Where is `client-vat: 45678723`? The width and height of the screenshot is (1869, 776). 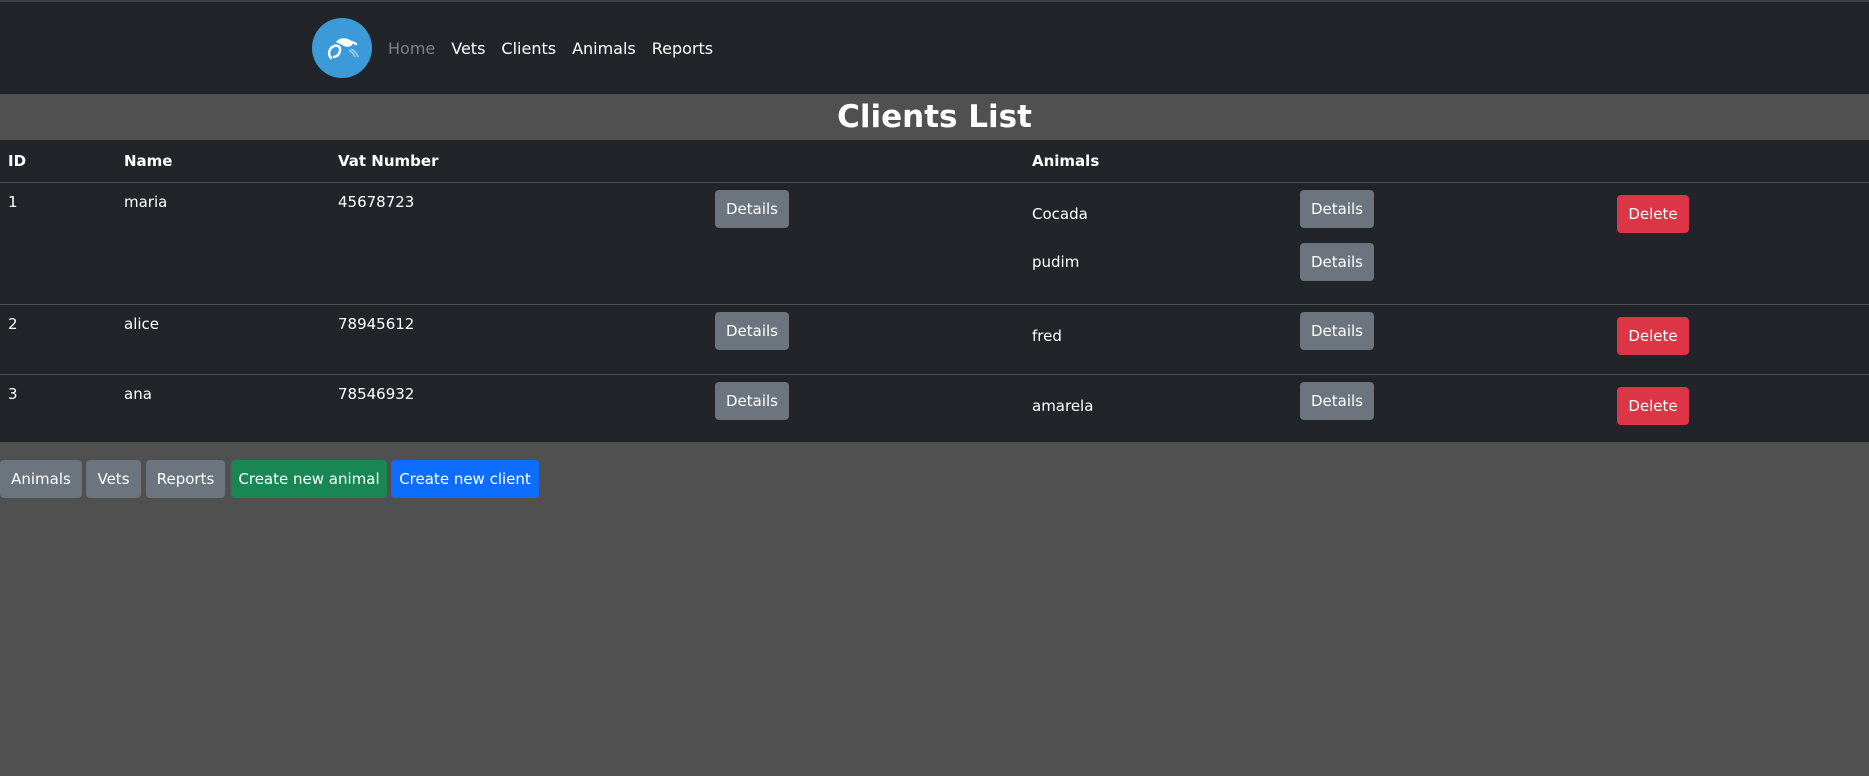
client-vat: 45678723 is located at coordinates (376, 202).